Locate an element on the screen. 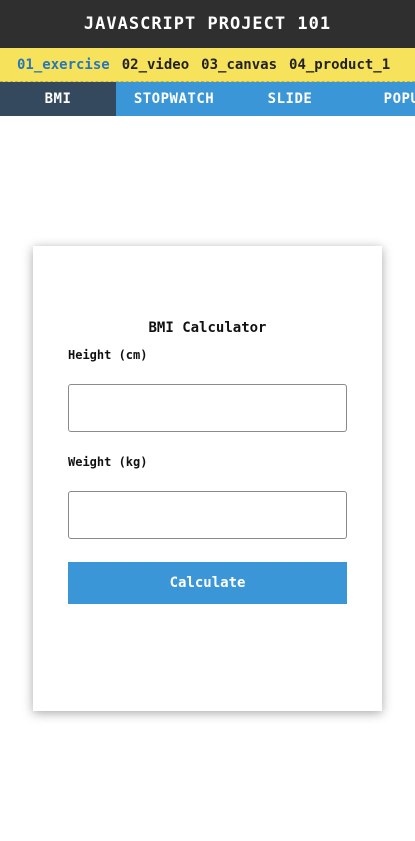 The height and width of the screenshot is (841, 415). project-link-03-canvas: 03_canvas is located at coordinates (239, 65).